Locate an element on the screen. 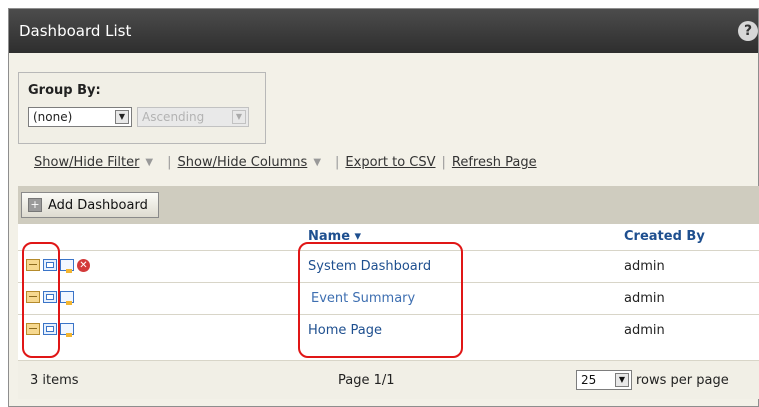 This screenshot has width=759, height=407. rows-per-page-value: 25 is located at coordinates (589, 380).